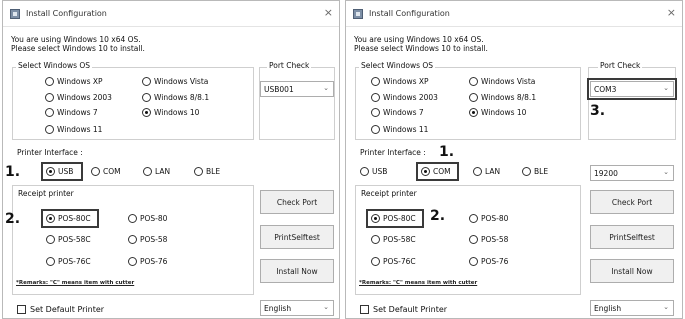  Describe the element at coordinates (632, 89) in the screenshot. I see `port-select: COM3 ⌄` at that location.